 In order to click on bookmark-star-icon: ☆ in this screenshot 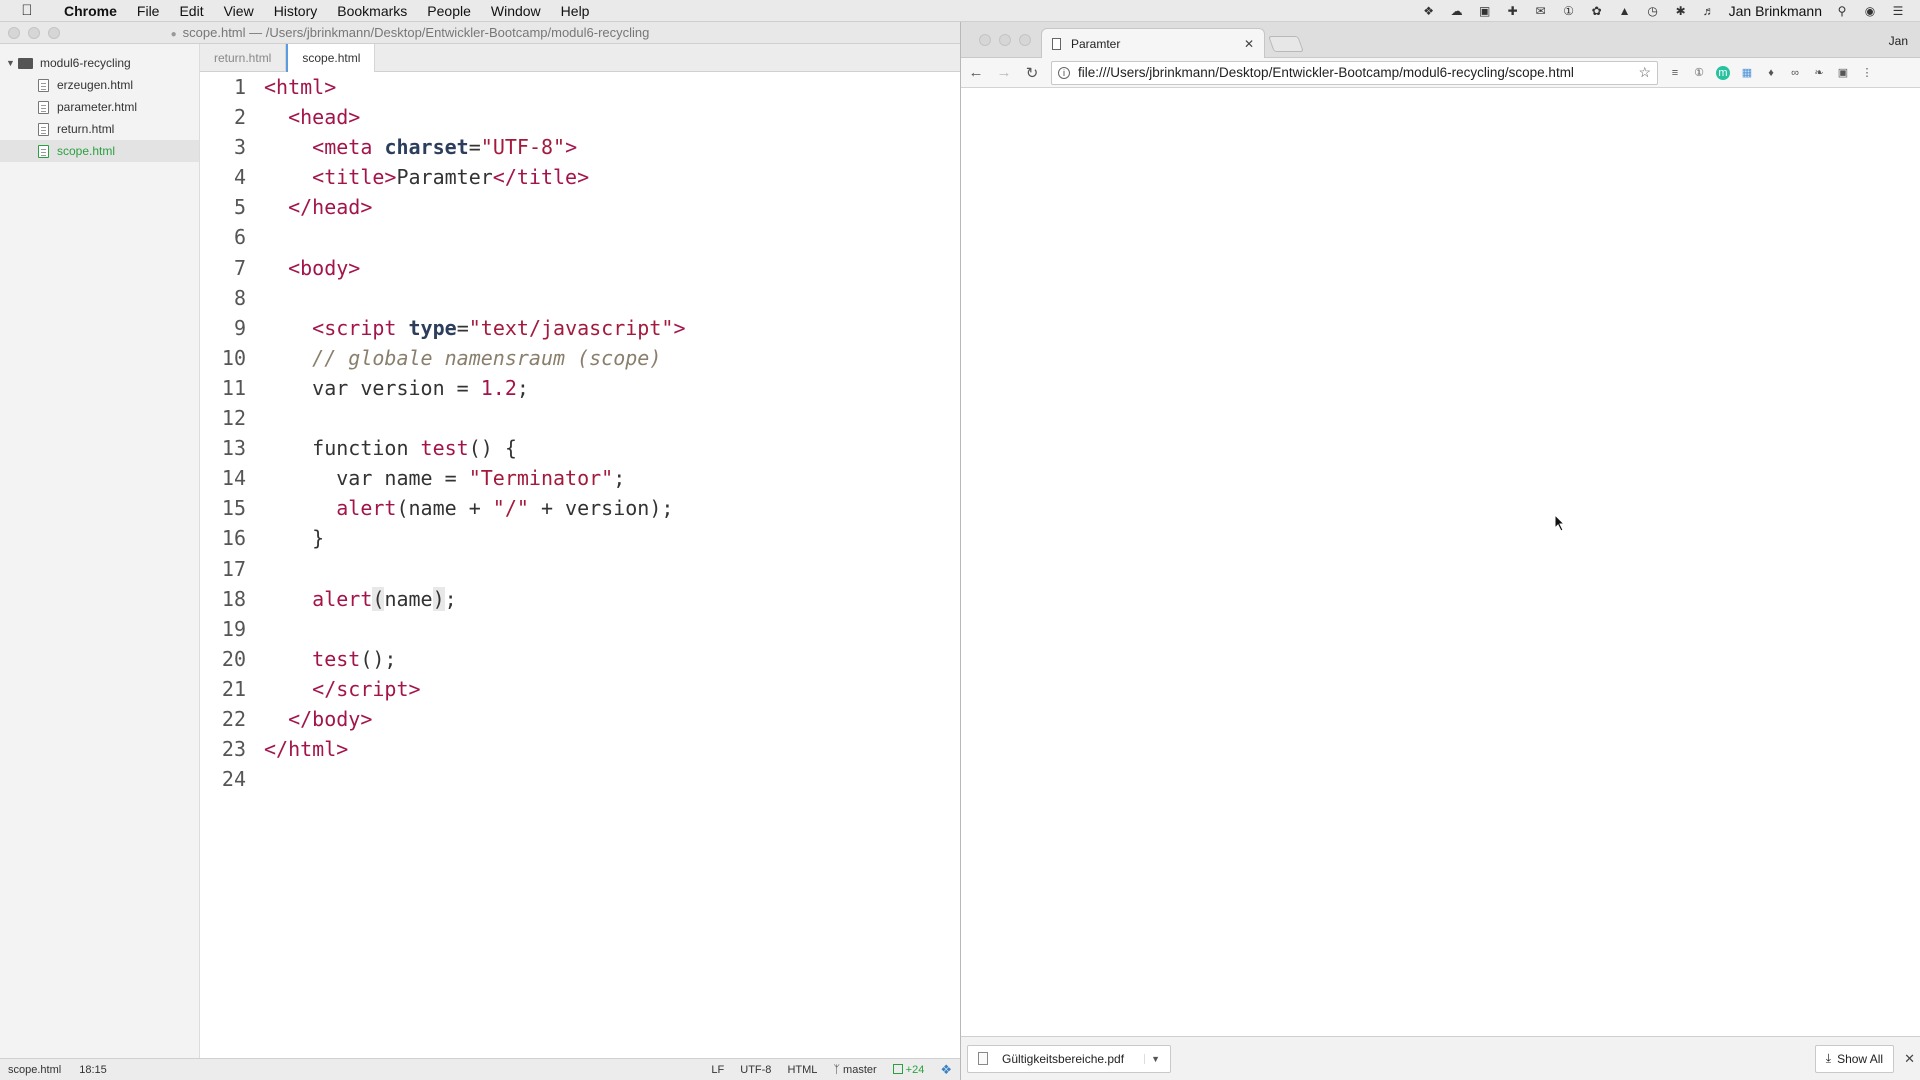, I will do `click(1644, 72)`.